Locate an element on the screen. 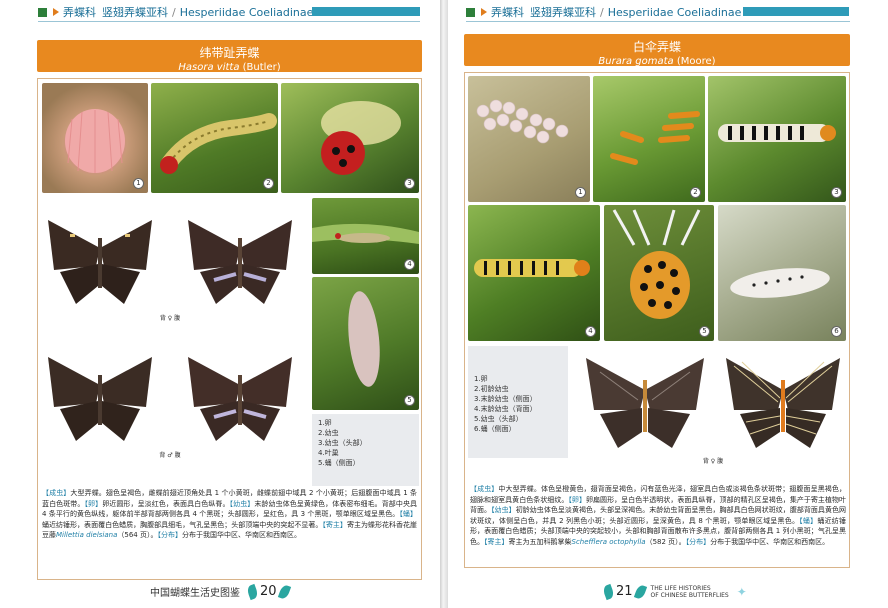 The image size is (888, 608). butterfly-male-dorsal is located at coordinates (100, 399).